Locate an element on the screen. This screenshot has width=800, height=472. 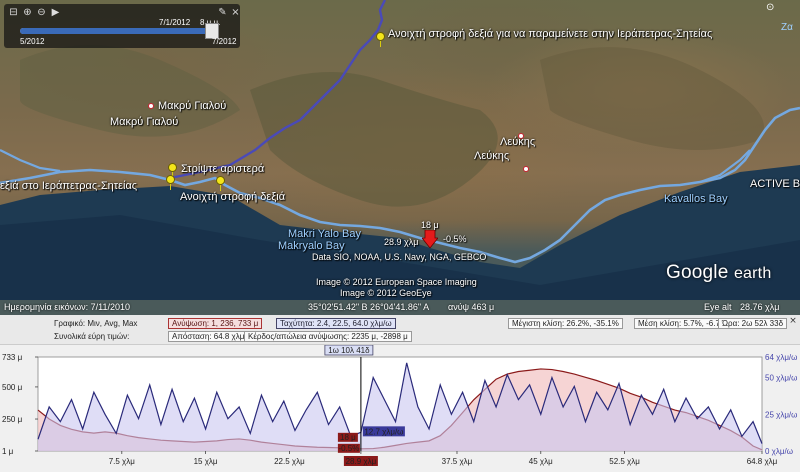
x-tick-label: 7.5 χλμ is located at coordinates (122, 461).